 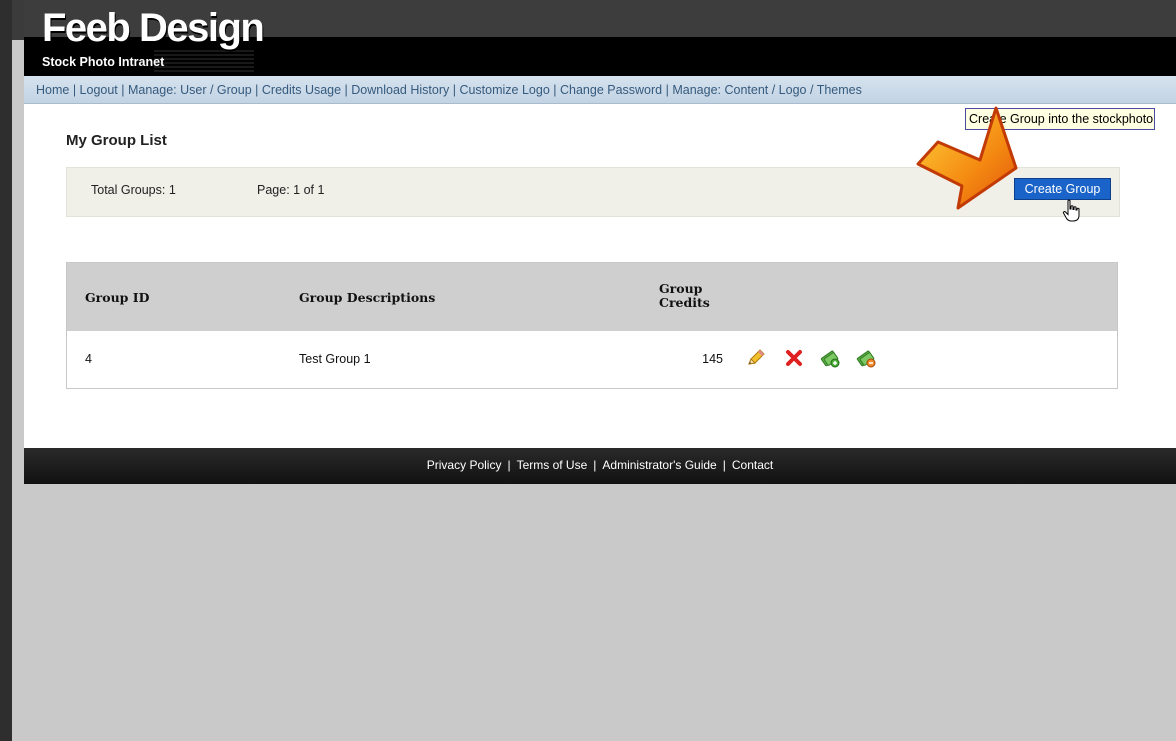 I want to click on nav-download-history: Download History, so click(x=400, y=90).